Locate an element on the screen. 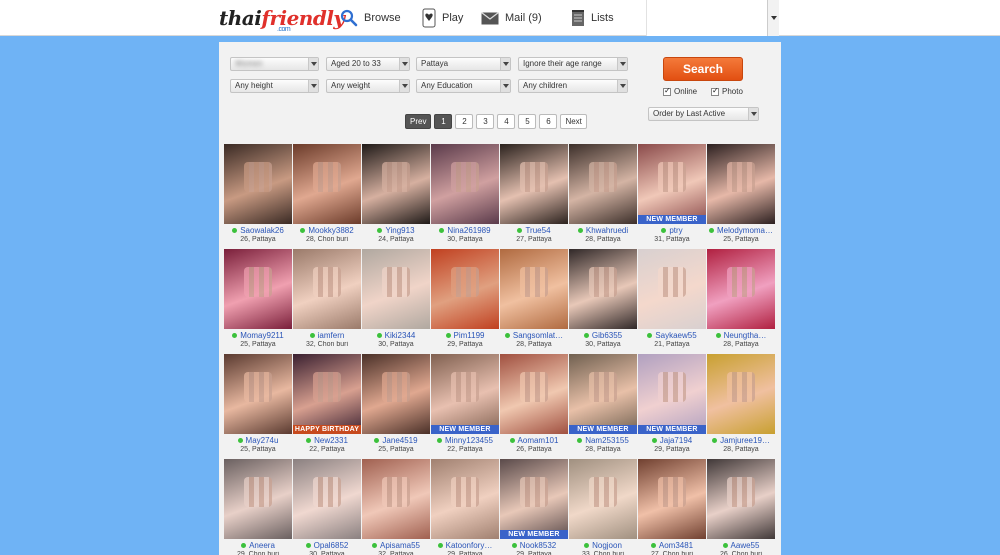  nav-mail: Mail (9) is located at coordinates (511, 18).